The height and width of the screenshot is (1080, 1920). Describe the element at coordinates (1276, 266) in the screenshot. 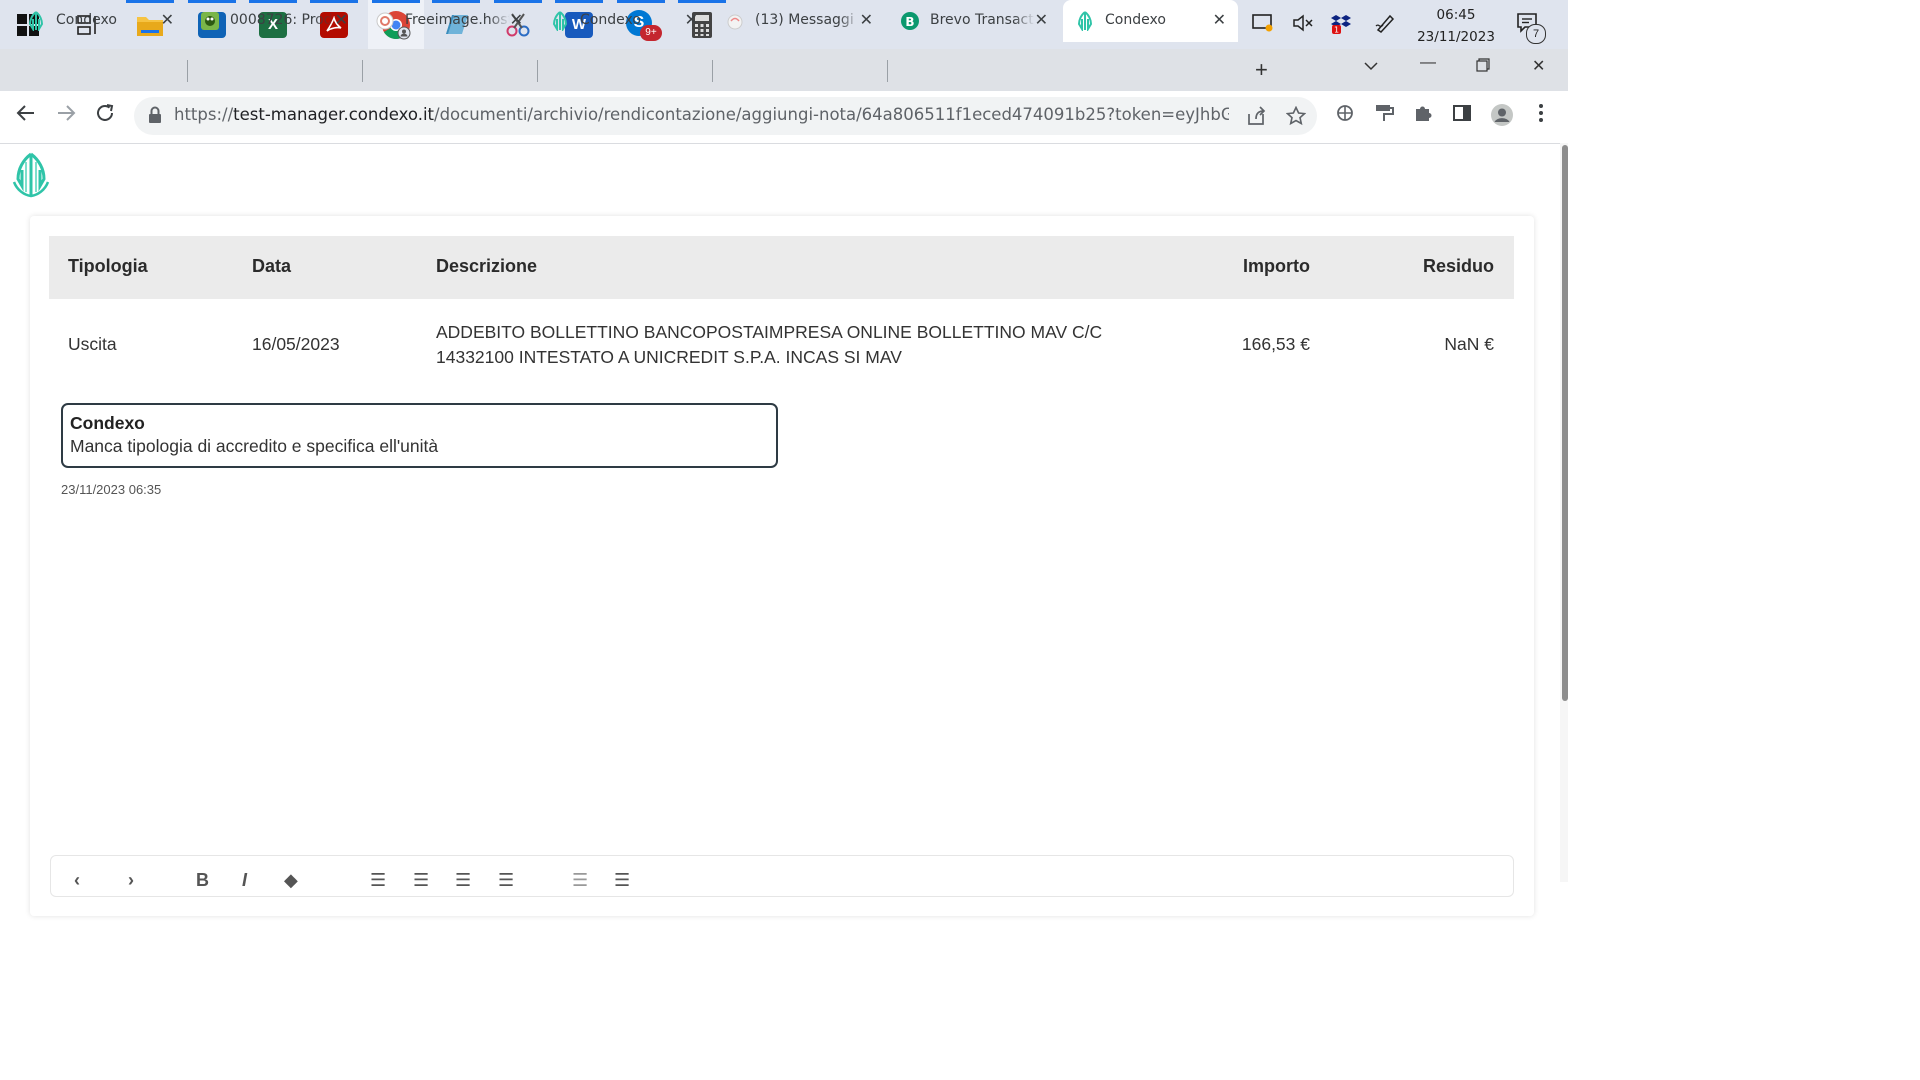

I see `column-header-importo: Importo` at that location.